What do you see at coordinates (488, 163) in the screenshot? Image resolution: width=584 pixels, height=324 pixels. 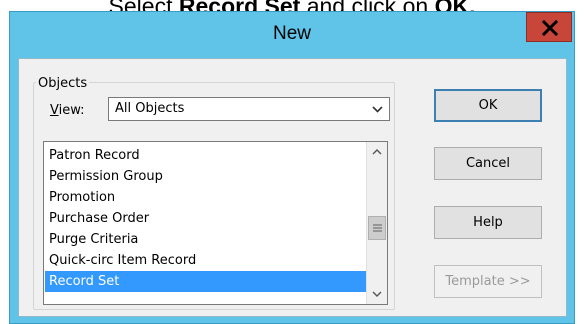 I see `cancel-button: Cancel` at bounding box center [488, 163].